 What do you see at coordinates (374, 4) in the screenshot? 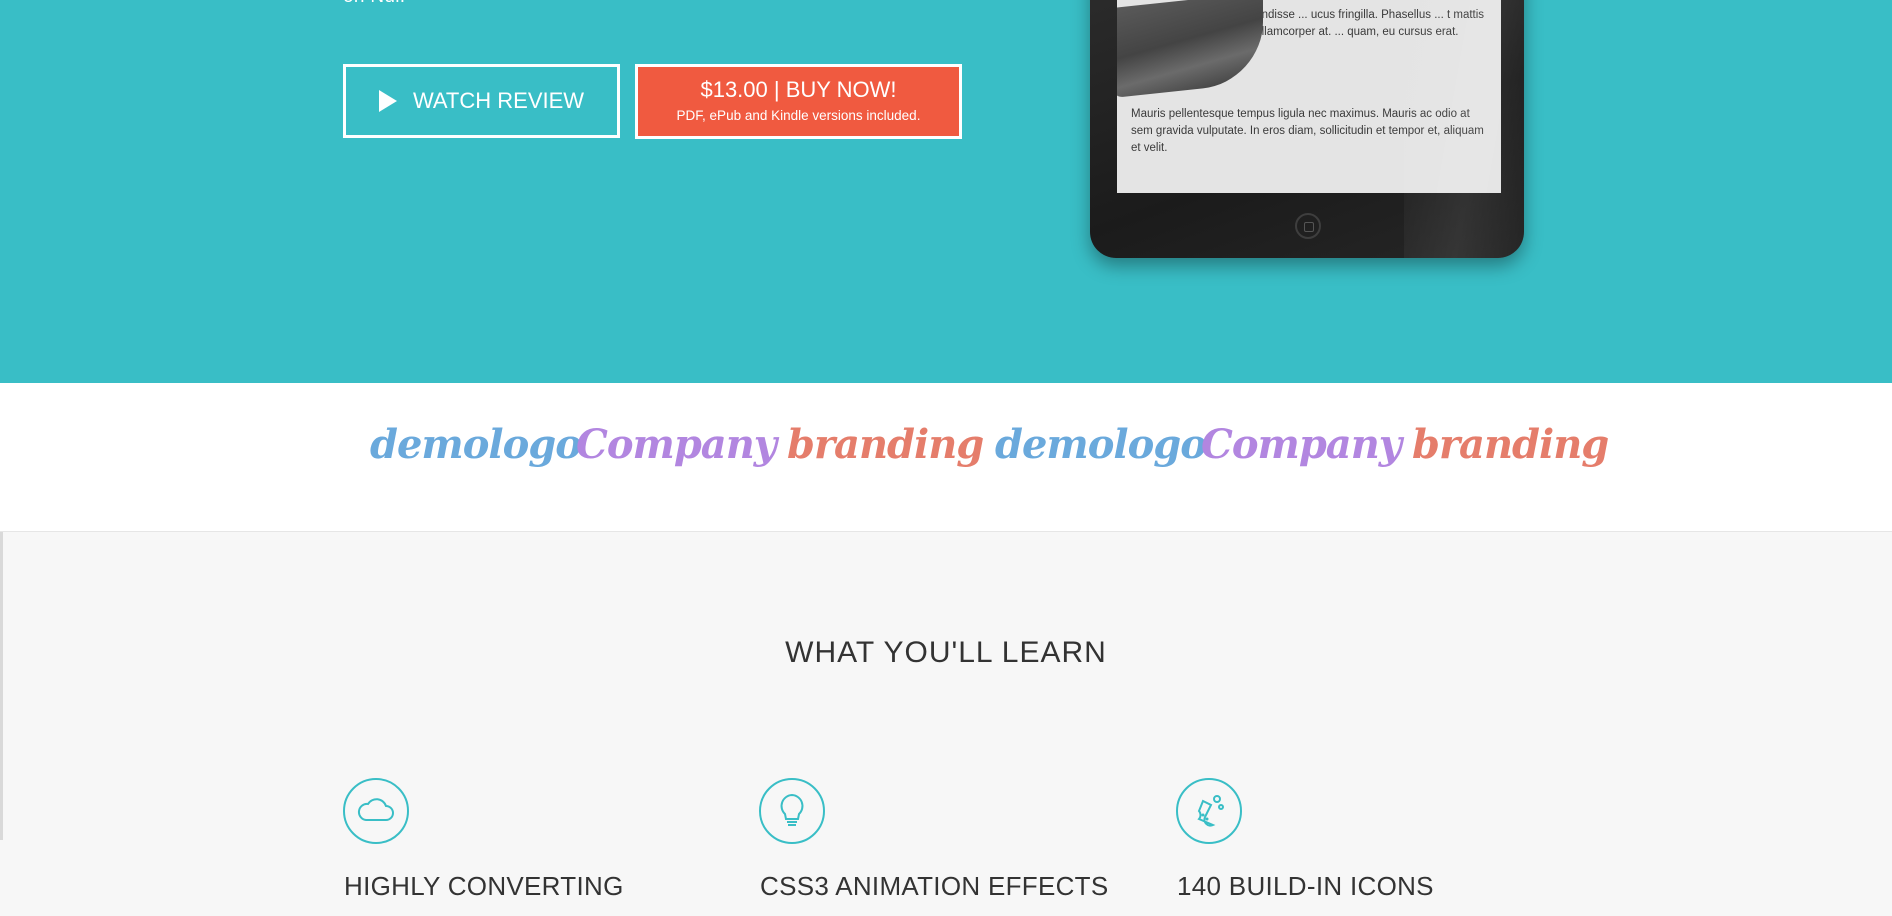
I see `hero-text-fragment: on Nul.` at bounding box center [374, 4].